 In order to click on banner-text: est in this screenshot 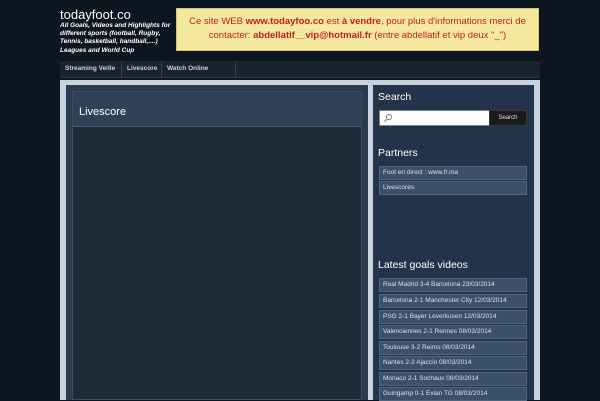, I will do `click(332, 21)`.